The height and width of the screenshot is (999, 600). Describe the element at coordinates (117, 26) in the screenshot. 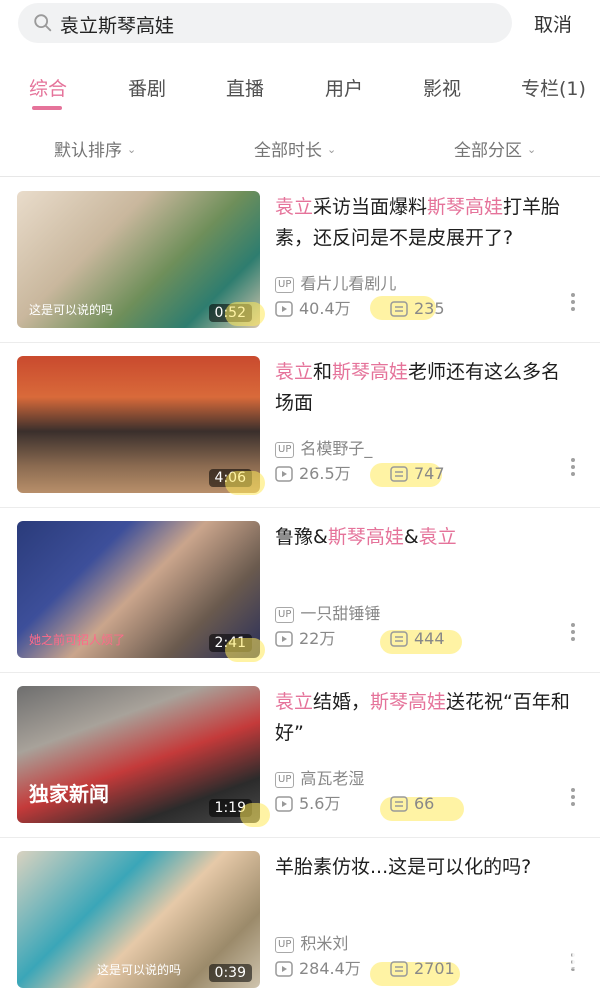

I see `search-query: 袁立斯琴高娃` at that location.